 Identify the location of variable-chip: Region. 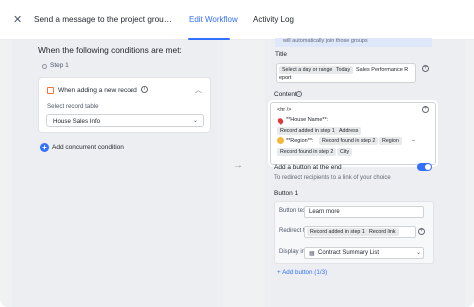
(390, 141).